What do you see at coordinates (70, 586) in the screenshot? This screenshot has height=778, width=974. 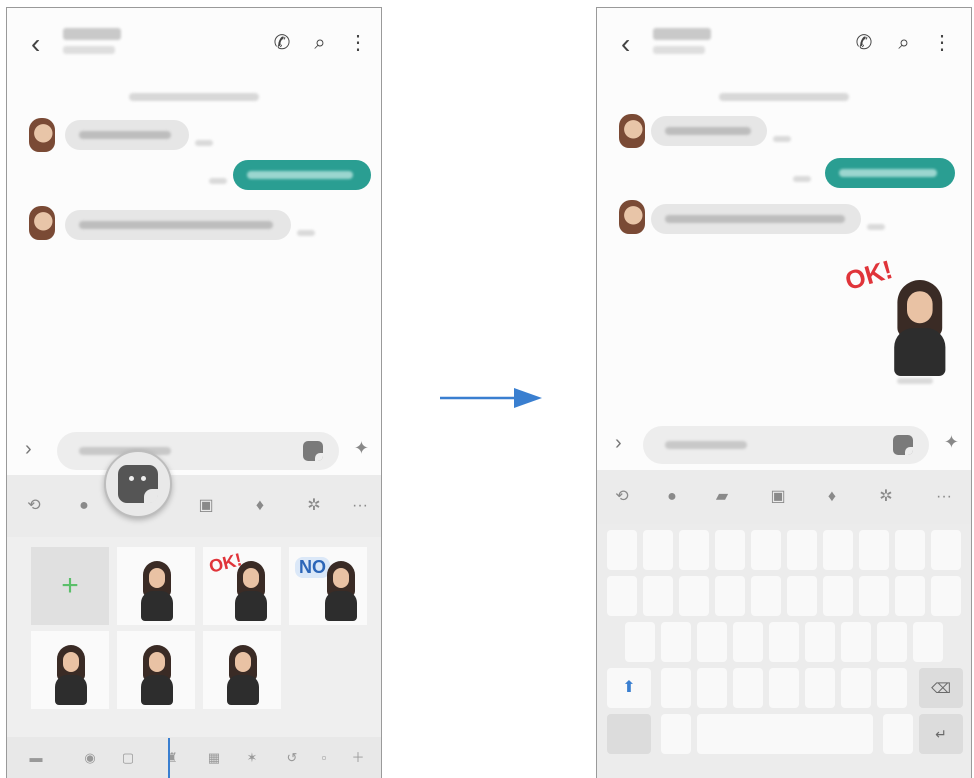 I see `add-sticker-button: +` at bounding box center [70, 586].